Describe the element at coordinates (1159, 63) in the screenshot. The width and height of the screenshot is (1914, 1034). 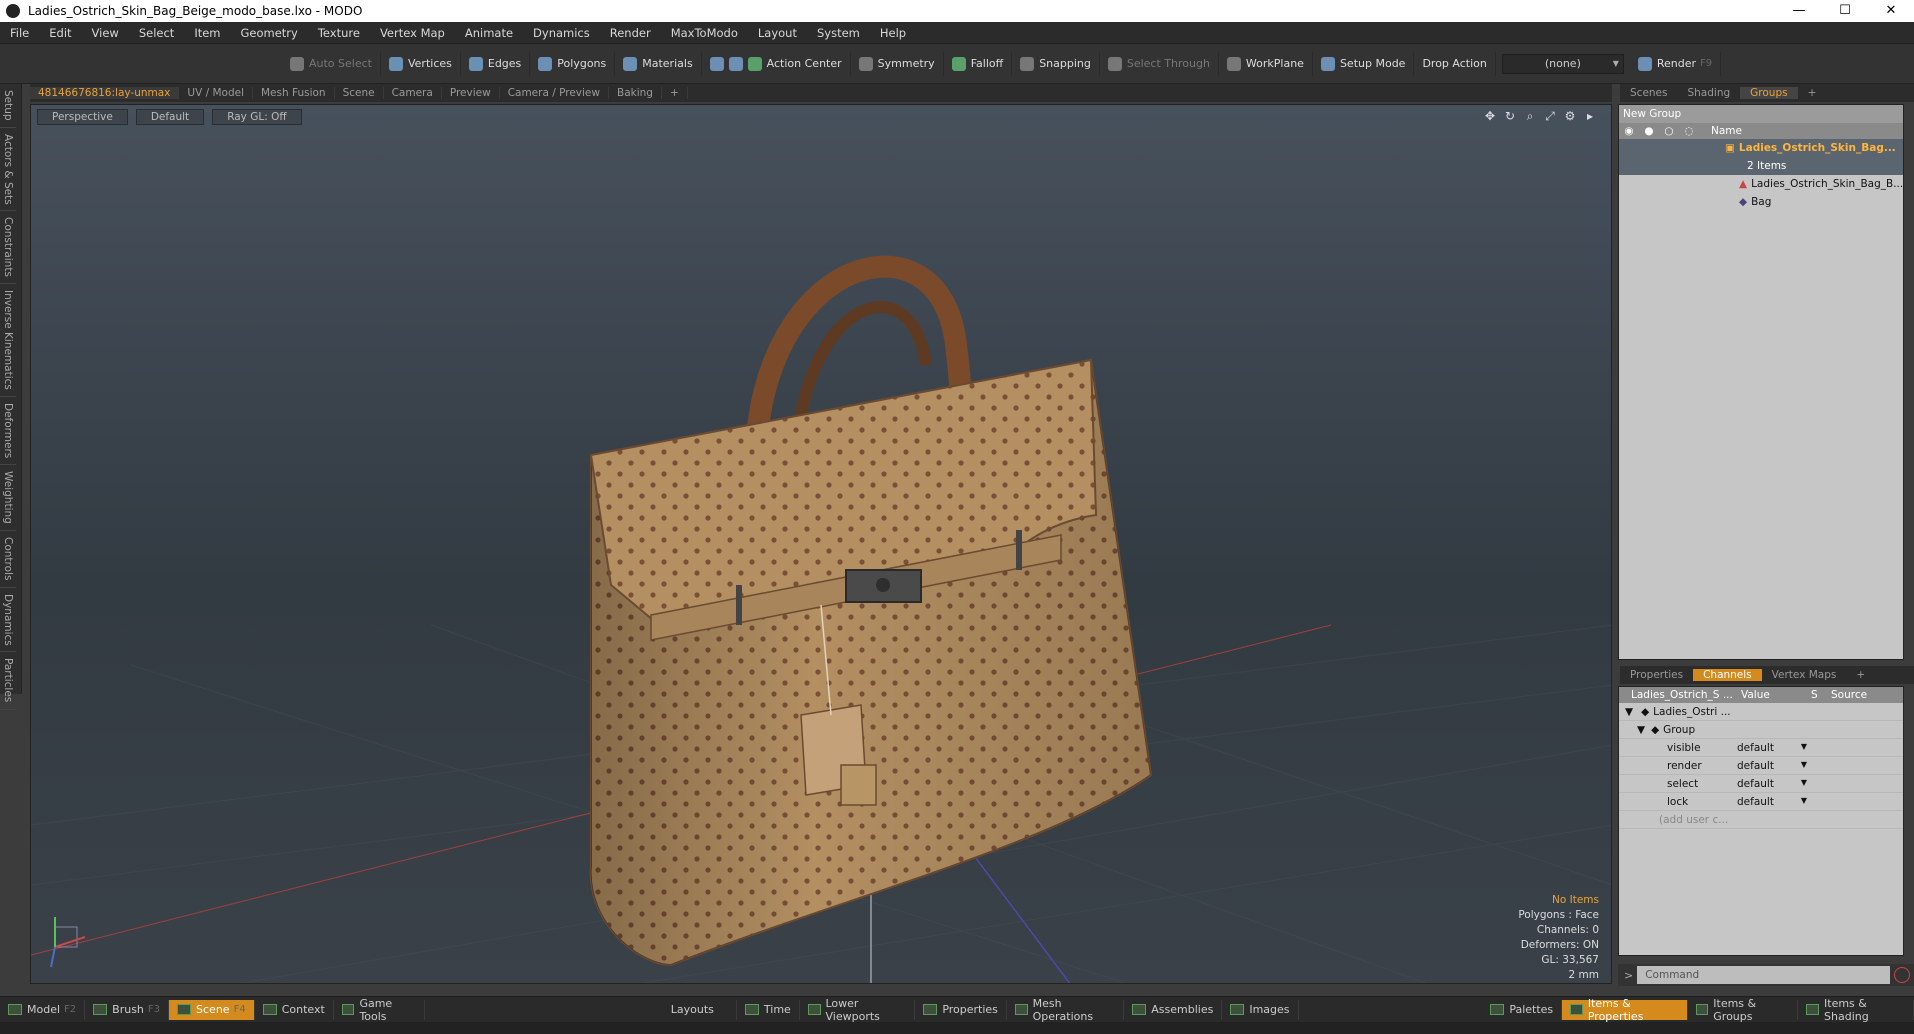
I see `select-through-button: Select Through` at that location.